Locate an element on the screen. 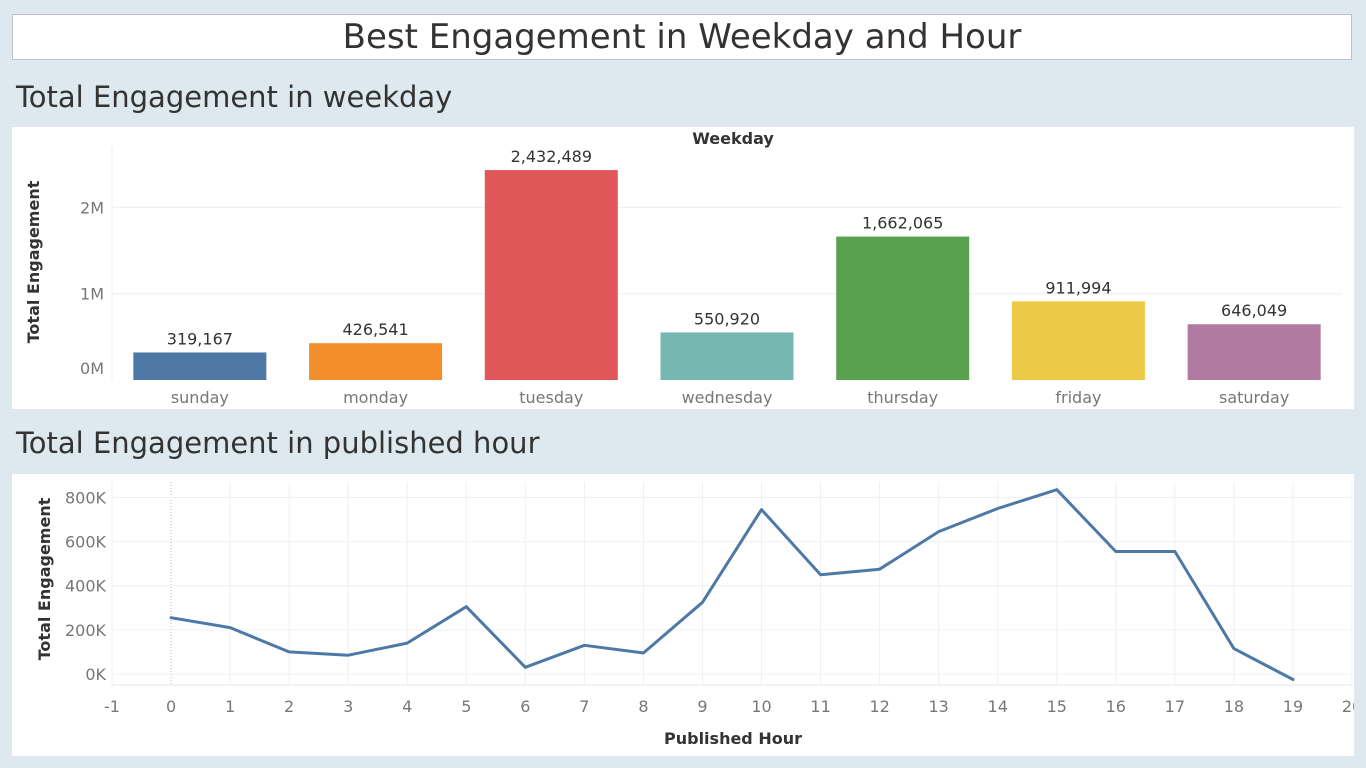  line-xtick-label: 4 is located at coordinates (407, 706).